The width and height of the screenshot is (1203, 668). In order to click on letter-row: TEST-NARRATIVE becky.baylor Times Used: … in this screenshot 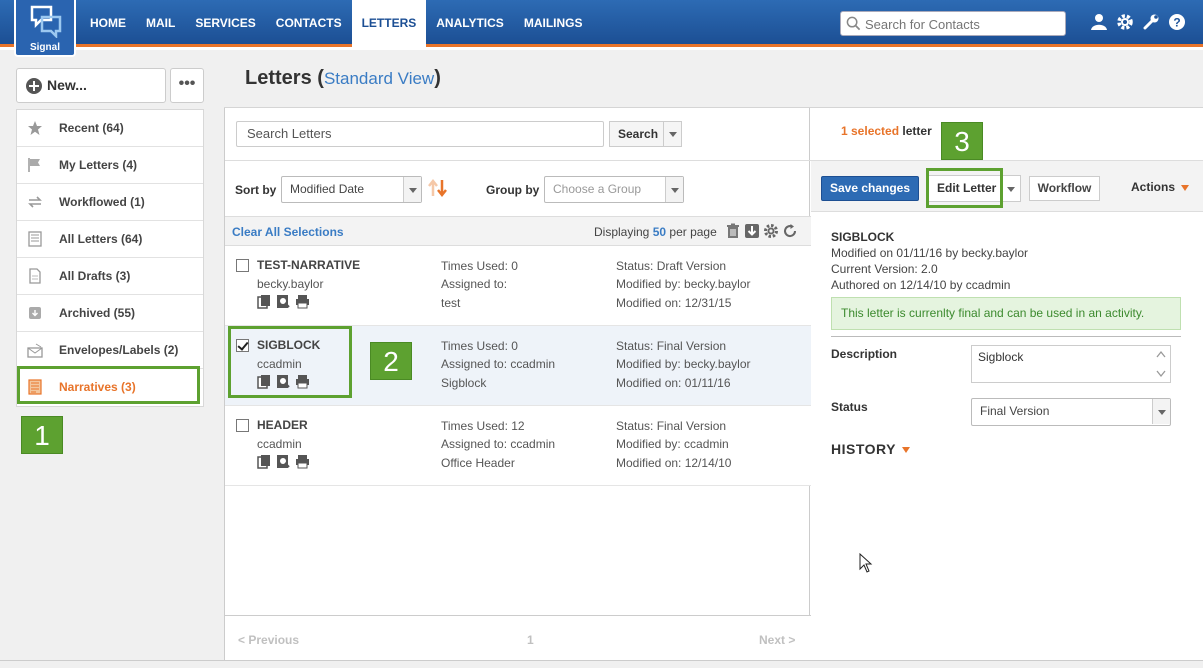, I will do `click(518, 286)`.